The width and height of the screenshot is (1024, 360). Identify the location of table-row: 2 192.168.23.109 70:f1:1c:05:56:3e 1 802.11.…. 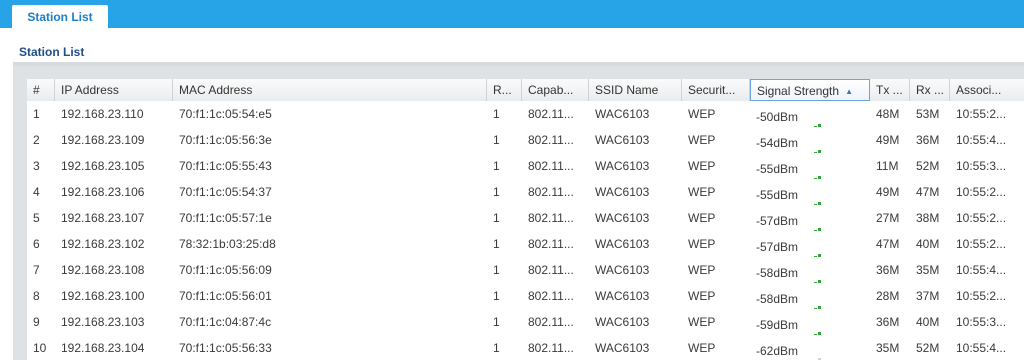
(525, 140).